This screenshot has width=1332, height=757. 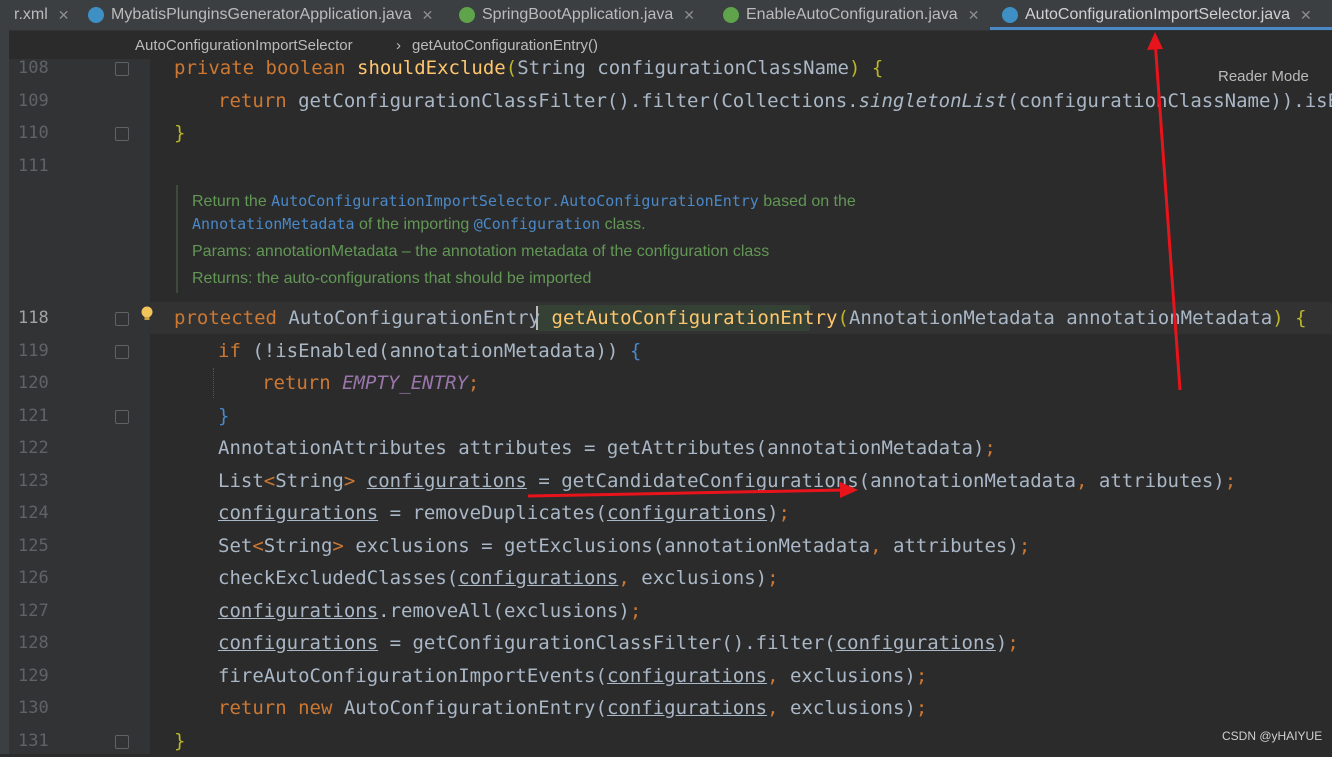 What do you see at coordinates (1167, 215) in the screenshot?
I see `red-arrow-up` at bounding box center [1167, 215].